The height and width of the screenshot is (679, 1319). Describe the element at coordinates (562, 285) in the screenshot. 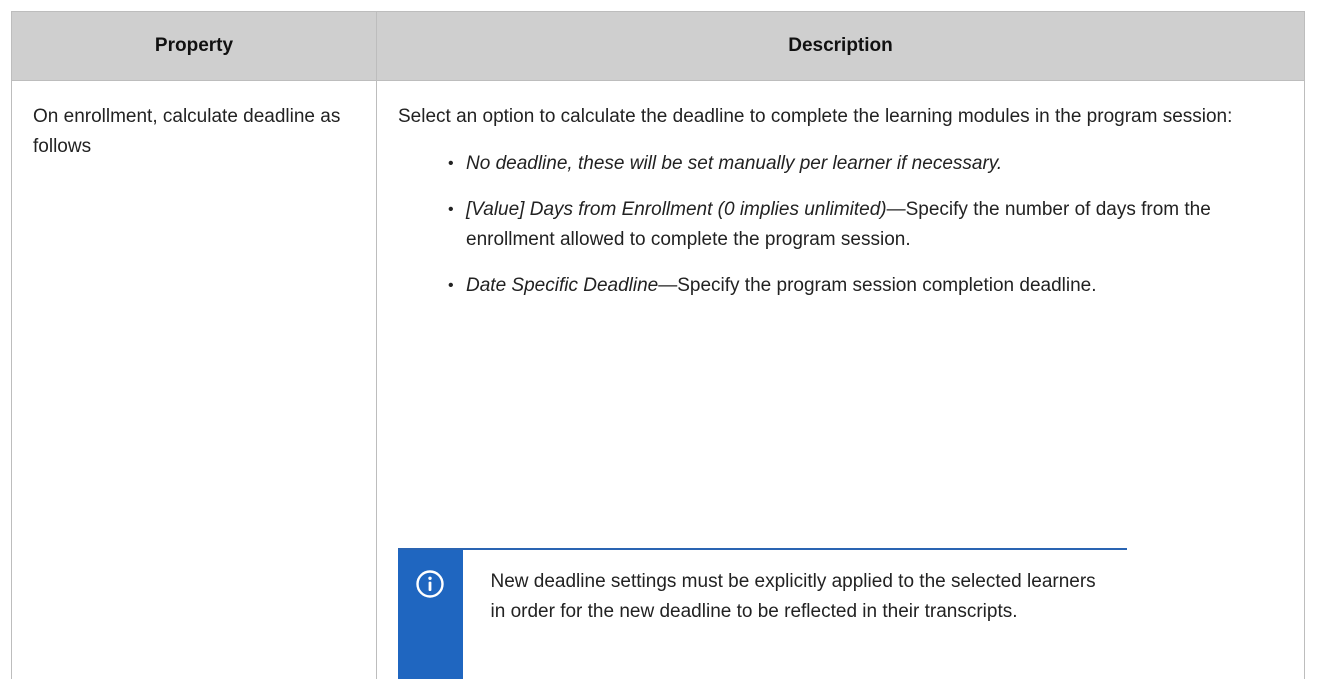

I see `option-term: Date Specific Deadline` at that location.